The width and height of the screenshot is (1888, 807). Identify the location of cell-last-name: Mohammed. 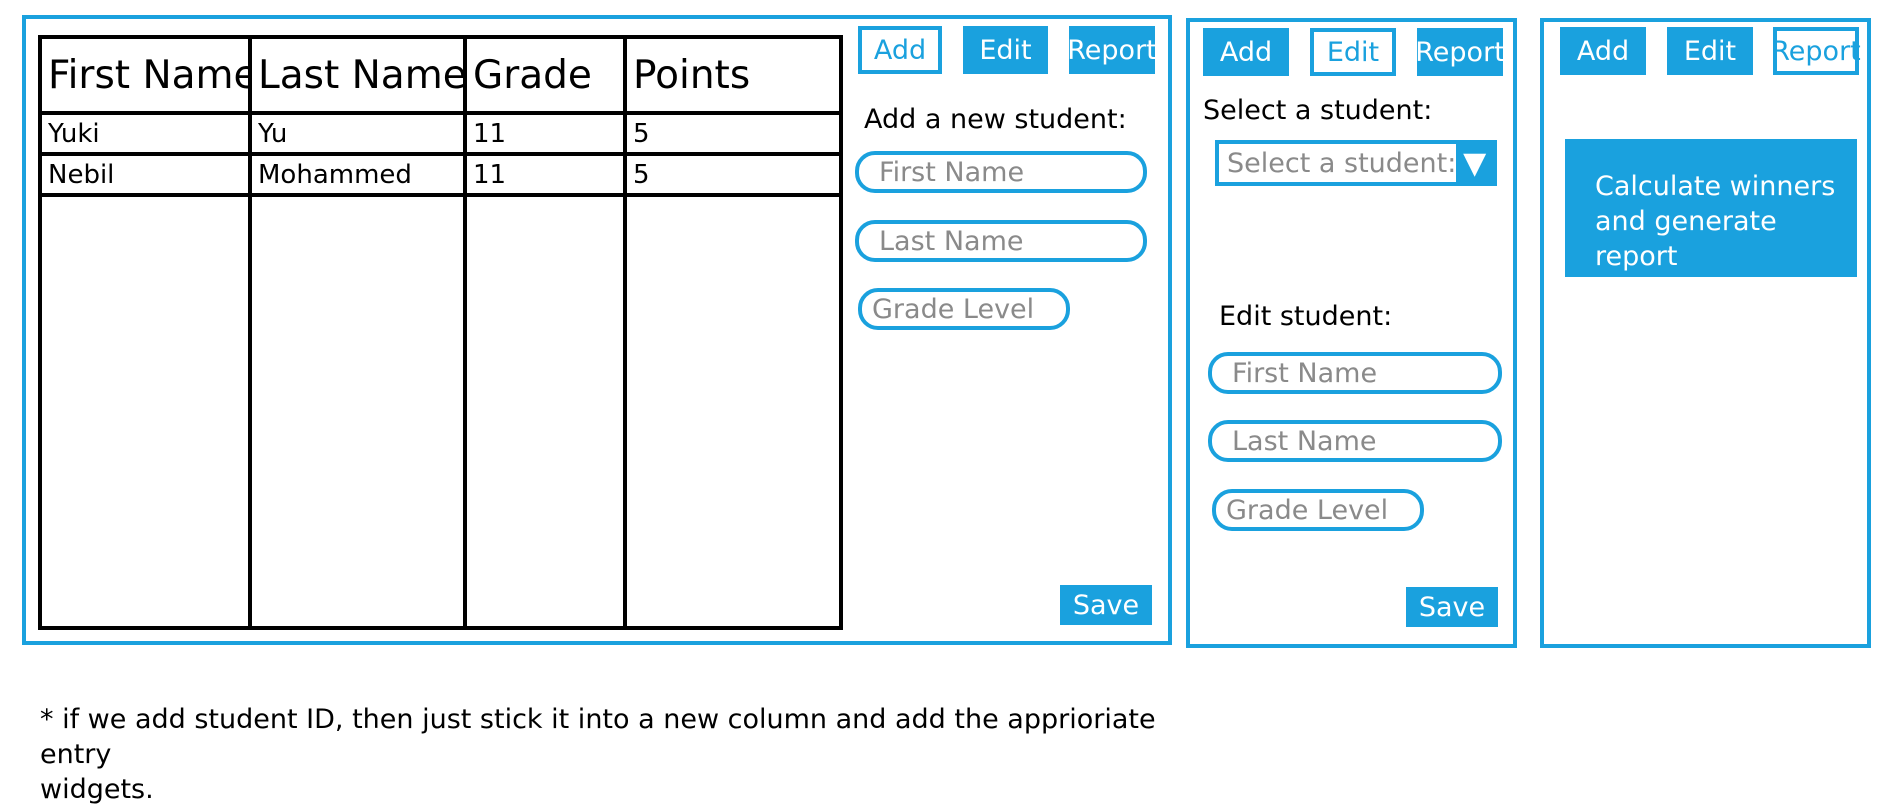
(357, 174).